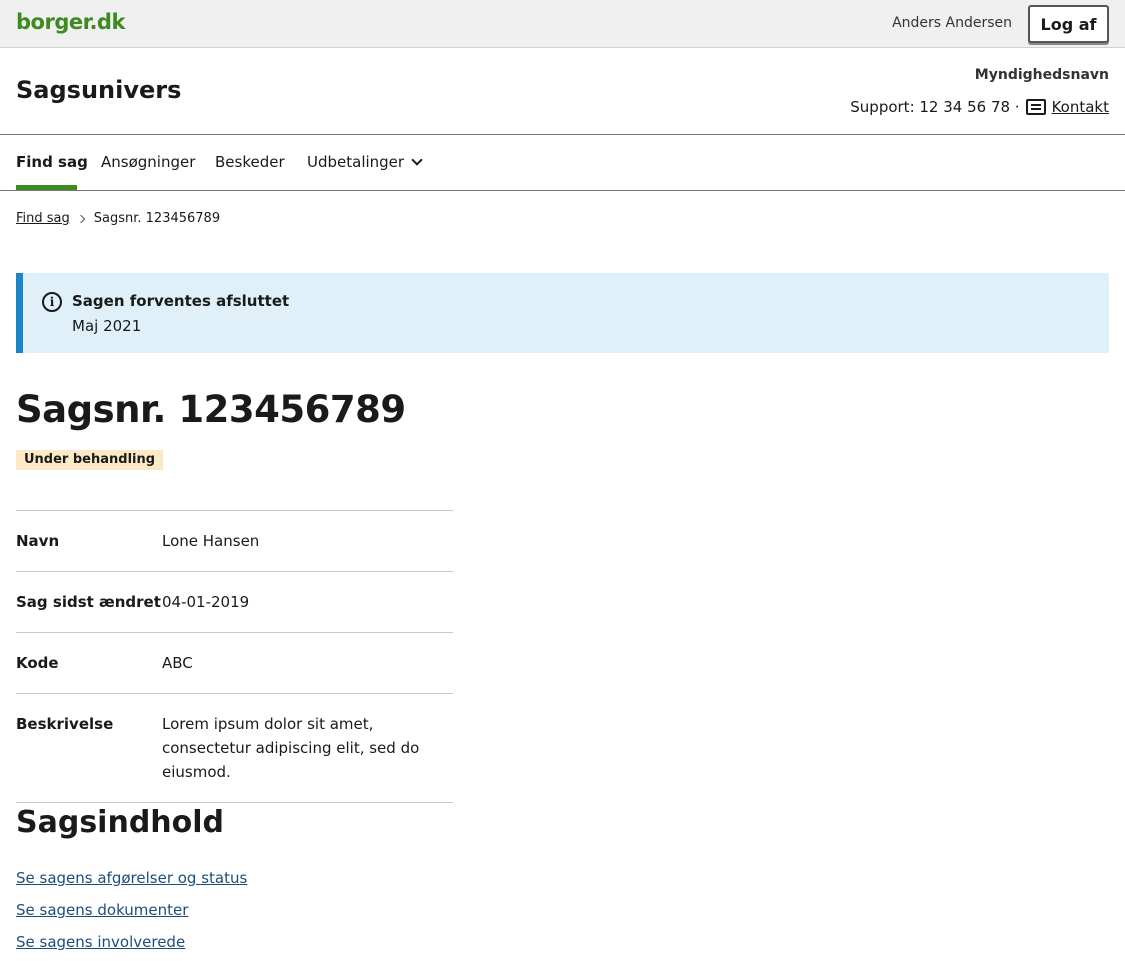 The height and width of the screenshot is (961, 1125). I want to click on detail-key: Kode, so click(37, 663).